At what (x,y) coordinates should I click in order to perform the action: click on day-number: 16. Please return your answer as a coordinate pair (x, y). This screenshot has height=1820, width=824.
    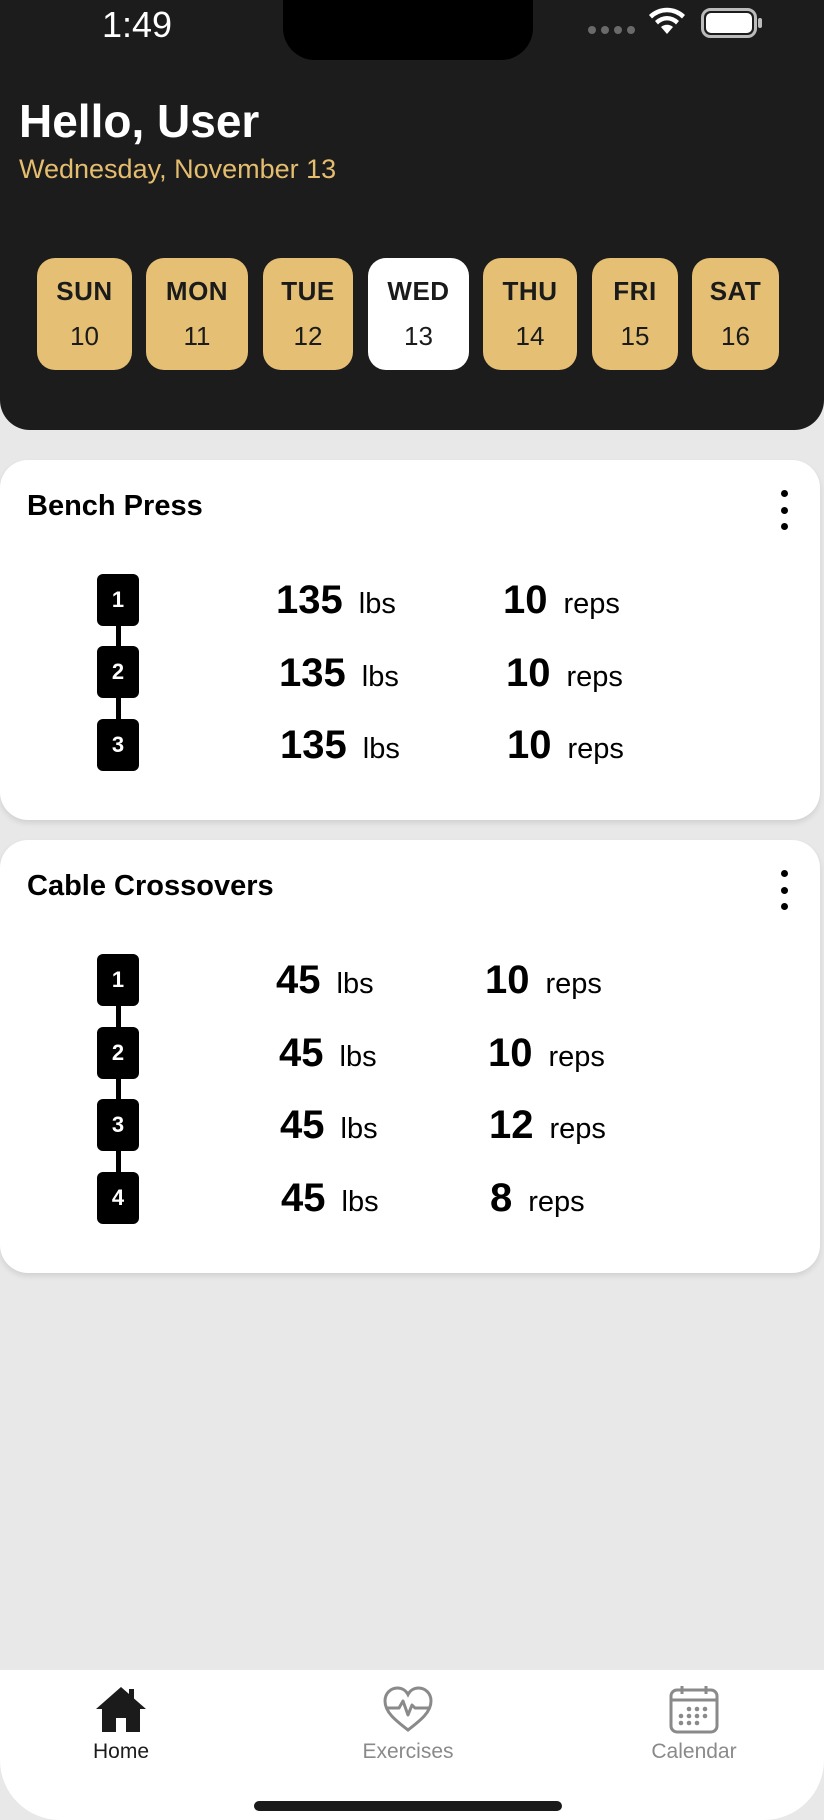
    Looking at the image, I should click on (735, 336).